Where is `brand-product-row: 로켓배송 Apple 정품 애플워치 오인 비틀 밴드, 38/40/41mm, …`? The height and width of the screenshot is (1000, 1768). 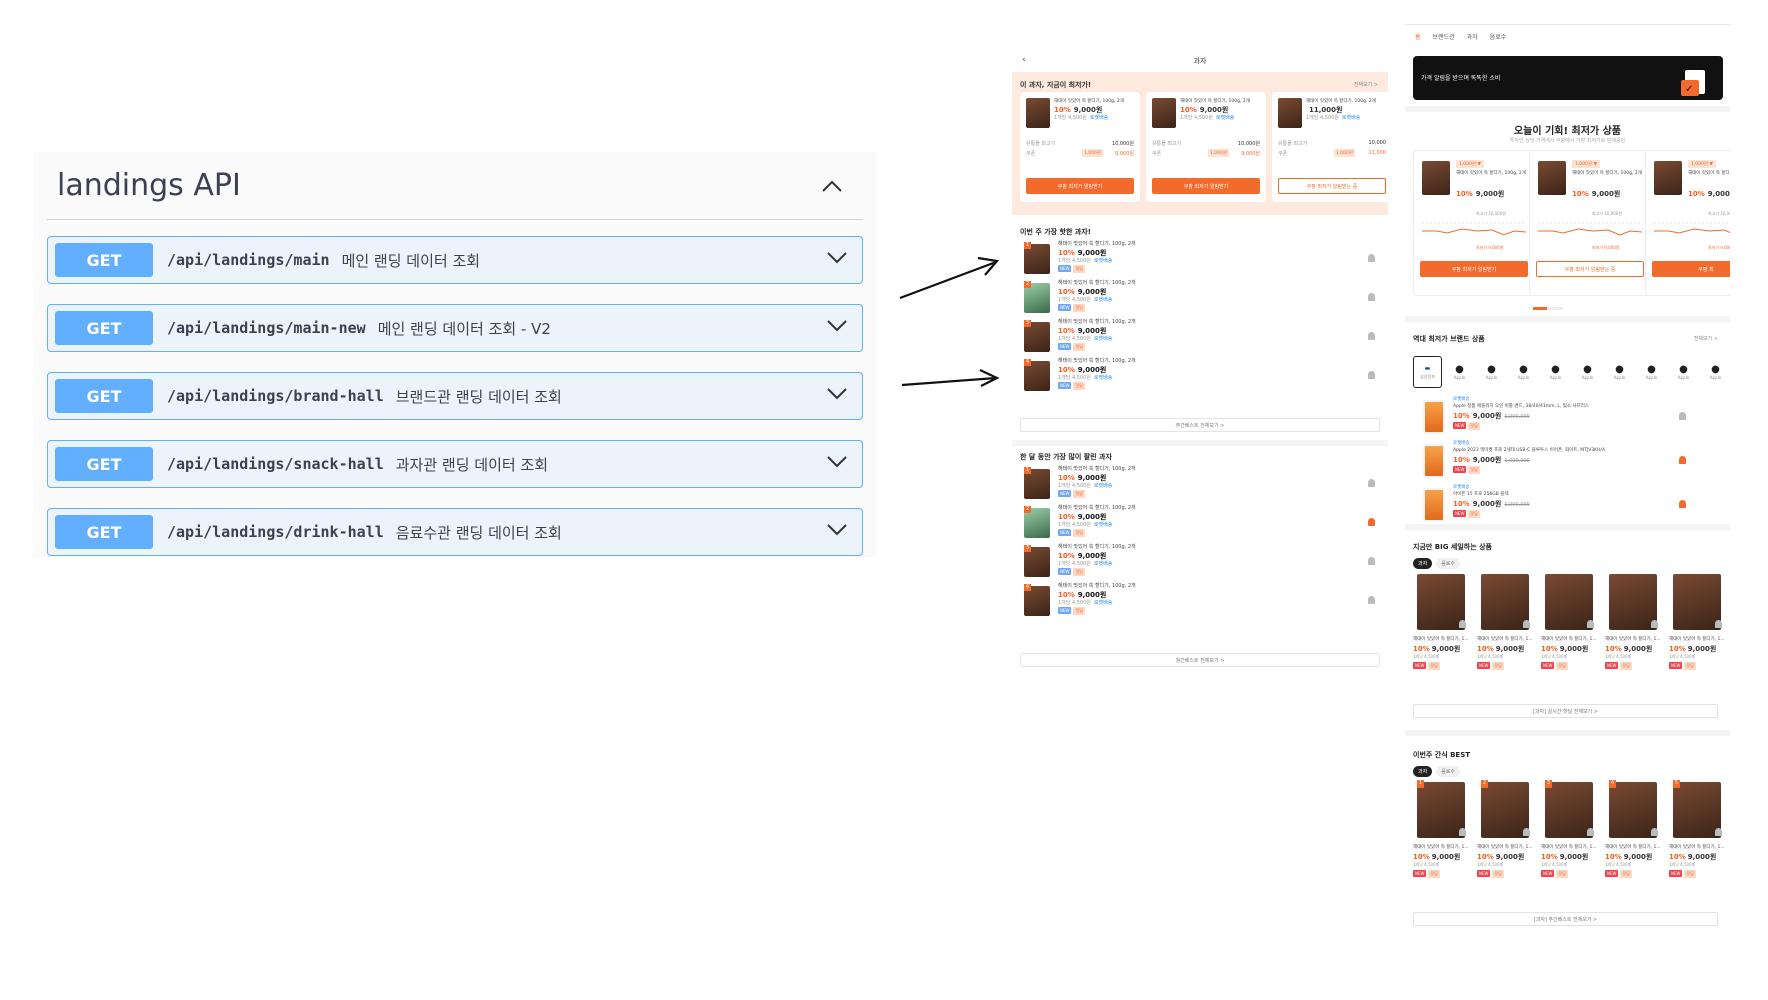 brand-product-row: 로켓배송 Apple 정품 애플워치 오인 비틀 밴드, 38/40/41mm, … is located at coordinates (1567, 417).